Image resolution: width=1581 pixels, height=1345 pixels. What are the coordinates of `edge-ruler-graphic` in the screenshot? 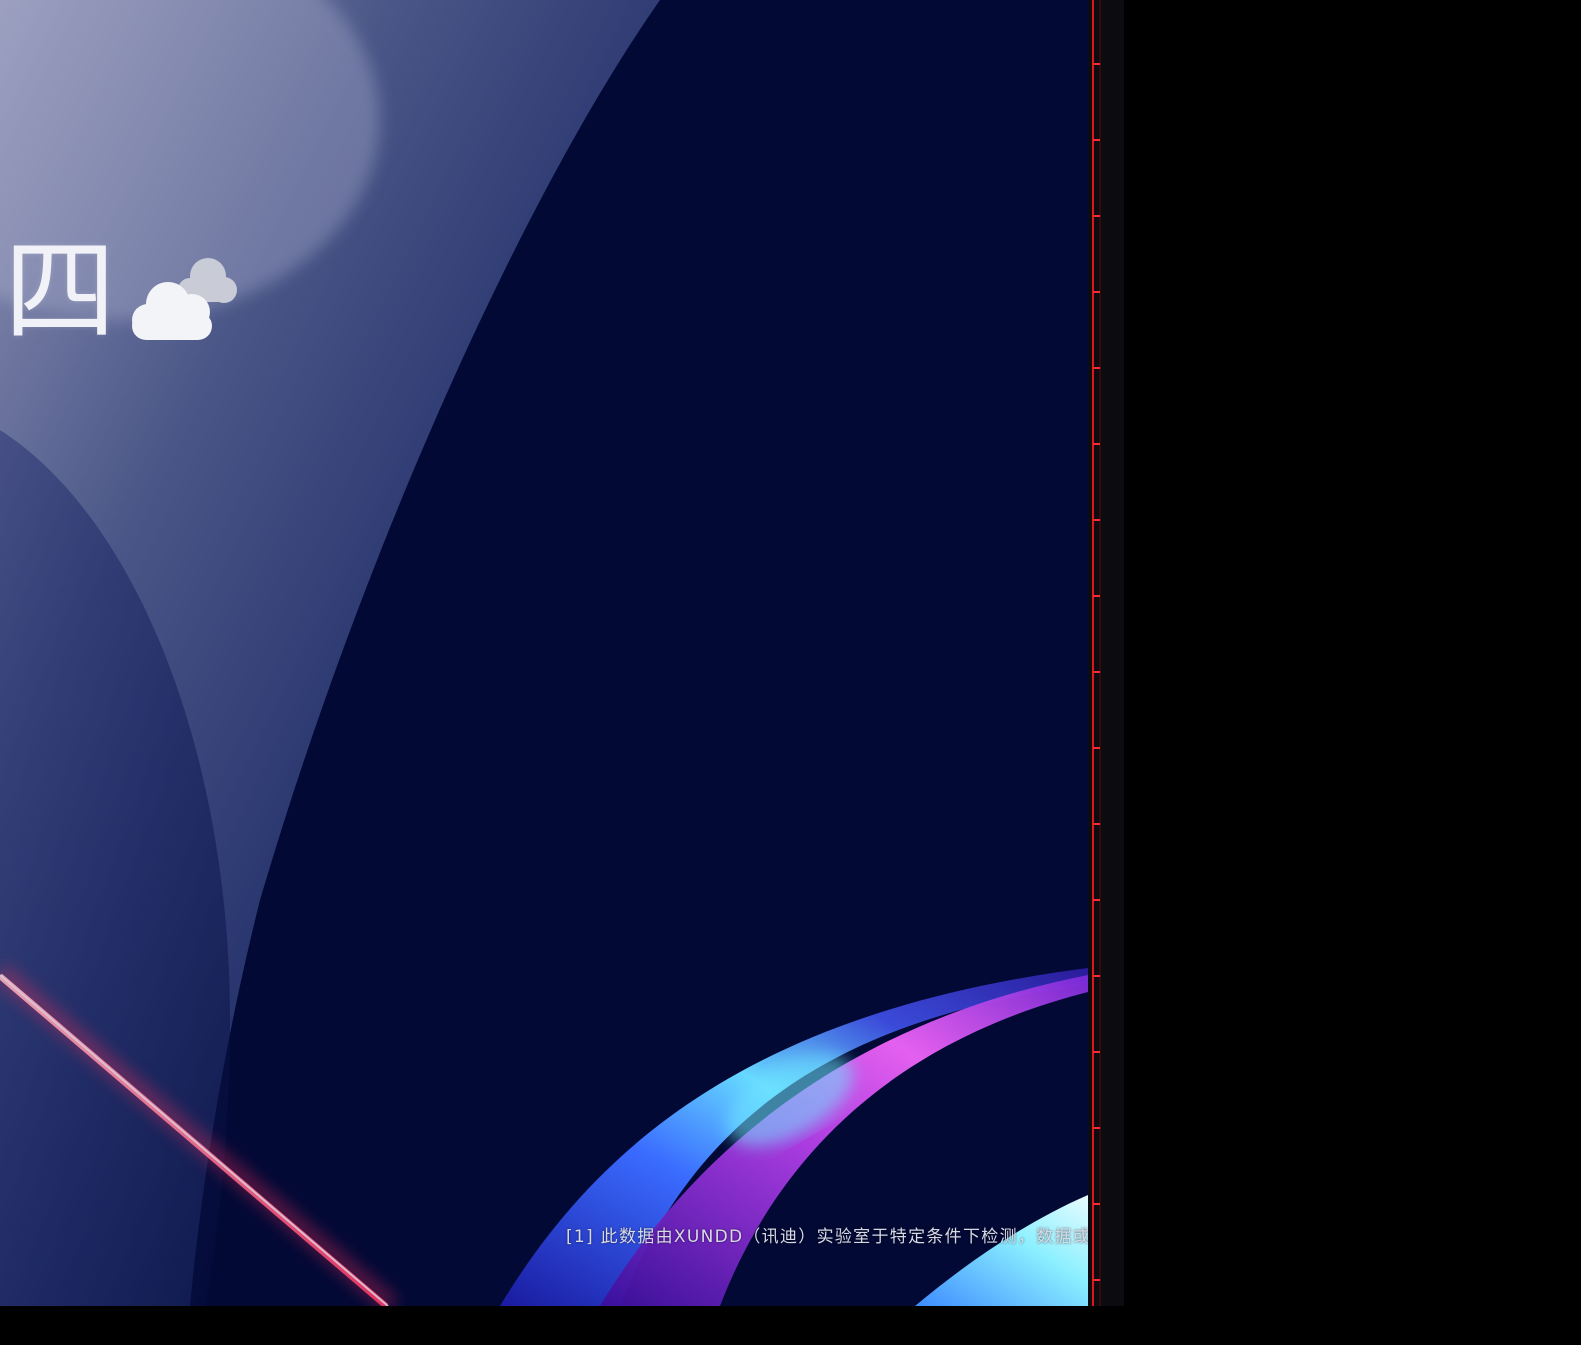 It's located at (1106, 653).